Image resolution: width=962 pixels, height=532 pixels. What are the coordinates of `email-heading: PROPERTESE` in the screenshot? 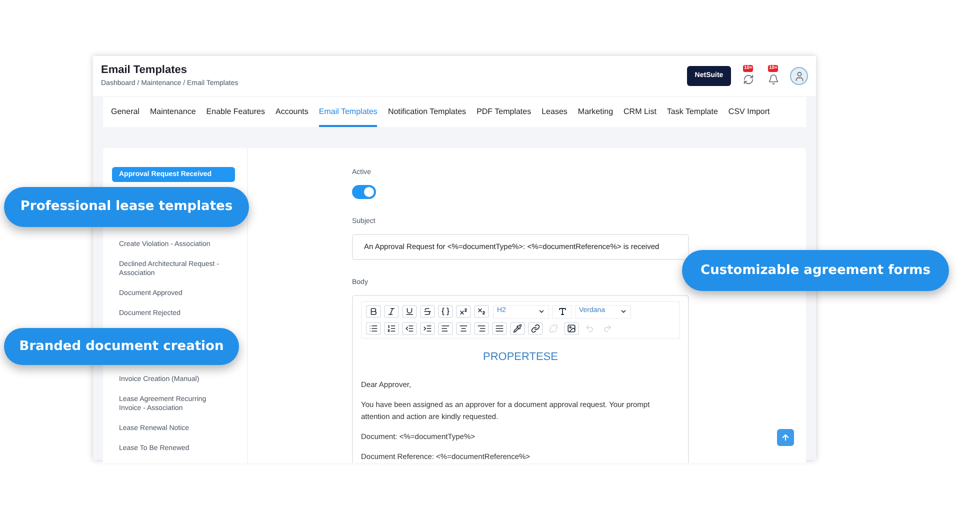 It's located at (520, 357).